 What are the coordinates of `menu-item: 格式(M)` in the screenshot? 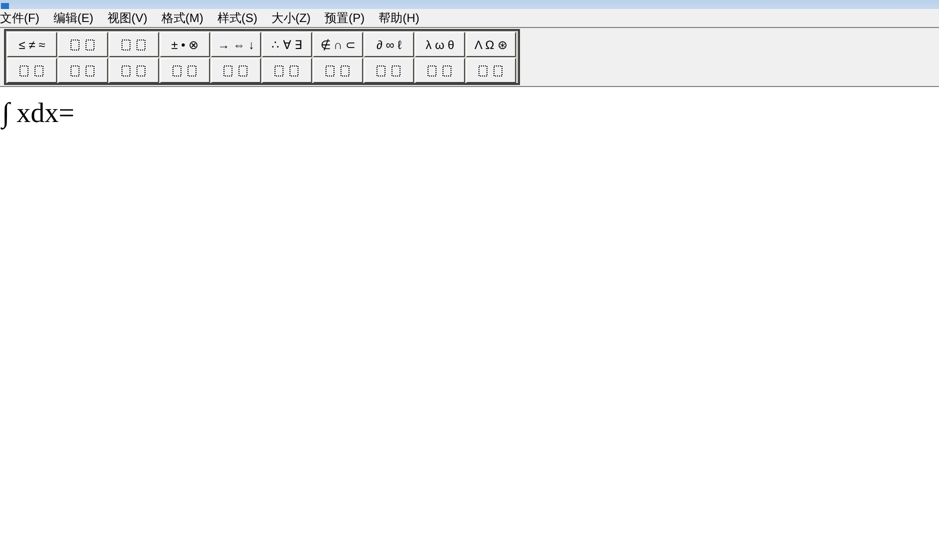 It's located at (182, 18).